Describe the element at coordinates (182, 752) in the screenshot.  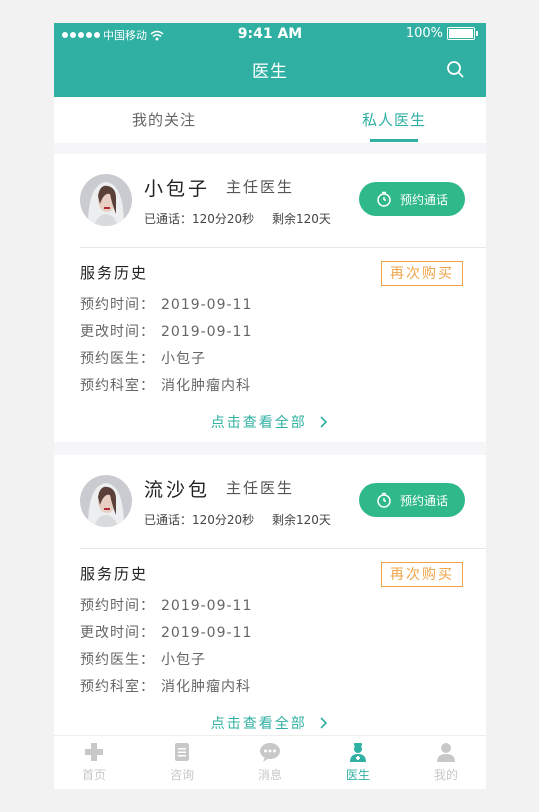
I see `document-icon` at that location.